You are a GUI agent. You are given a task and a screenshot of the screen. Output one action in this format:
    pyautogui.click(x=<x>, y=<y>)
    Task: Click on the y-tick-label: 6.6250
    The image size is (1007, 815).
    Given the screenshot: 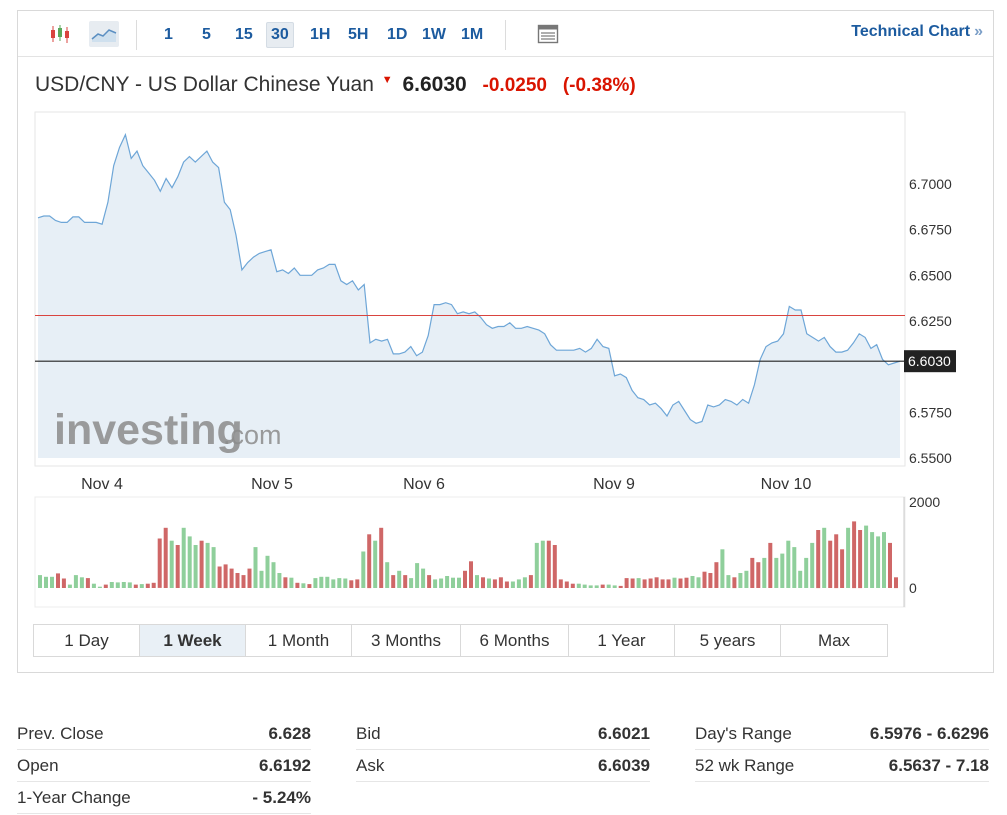 What is the action you would take?
    pyautogui.click(x=930, y=321)
    